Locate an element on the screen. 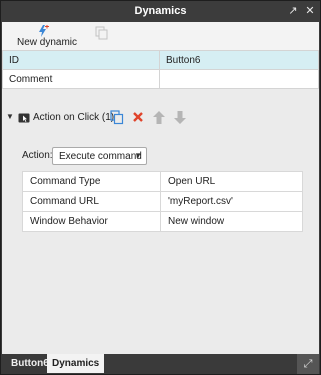 The height and width of the screenshot is (375, 321). move-up-icon is located at coordinates (159, 117).